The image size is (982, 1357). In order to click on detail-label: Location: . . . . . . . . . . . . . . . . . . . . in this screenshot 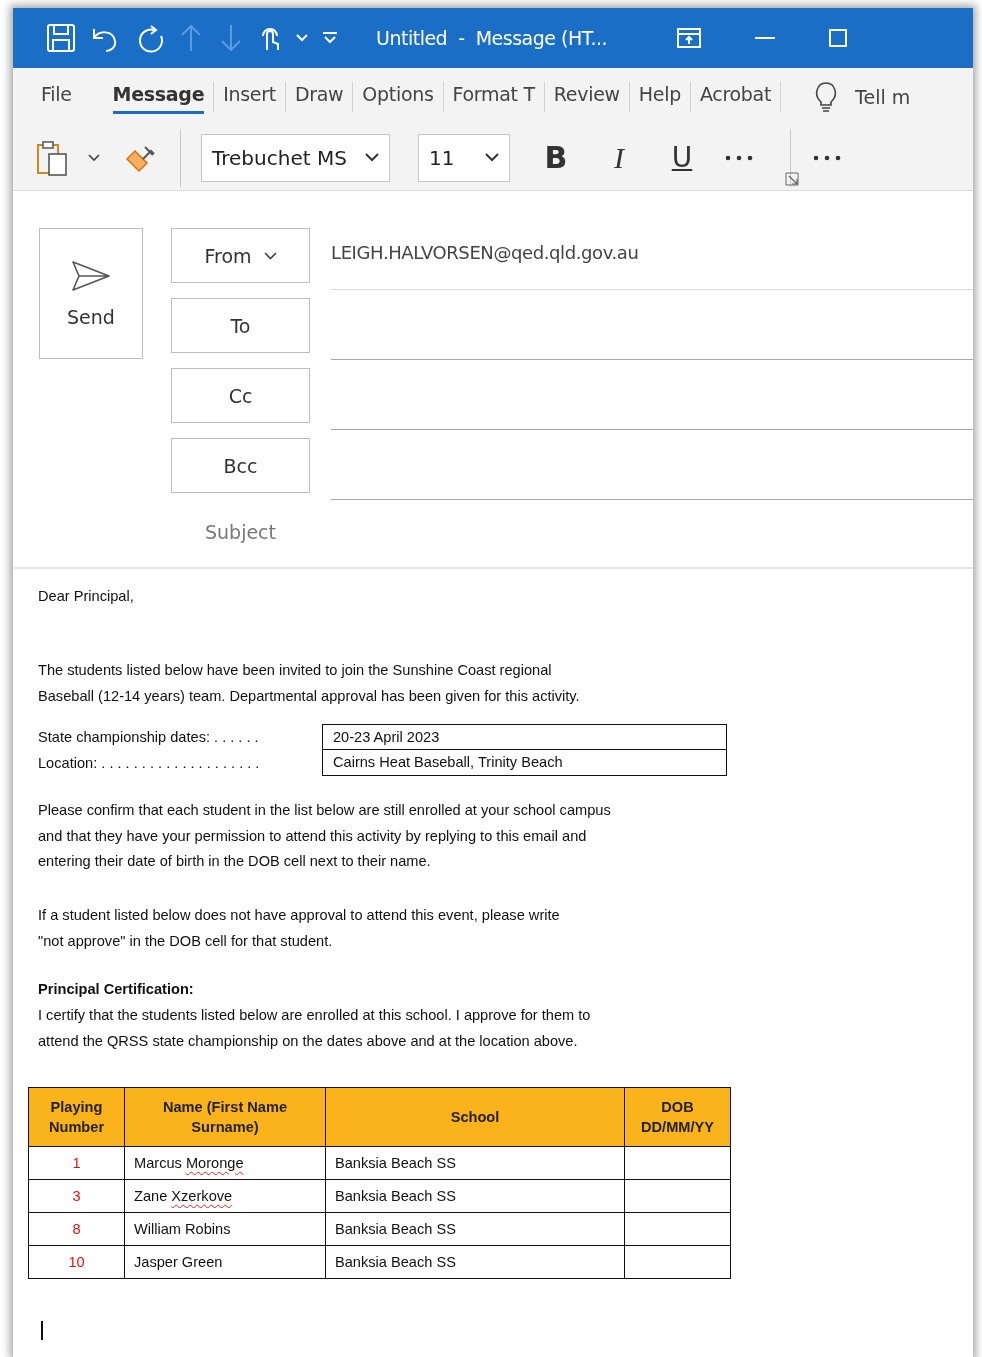, I will do `click(149, 763)`.